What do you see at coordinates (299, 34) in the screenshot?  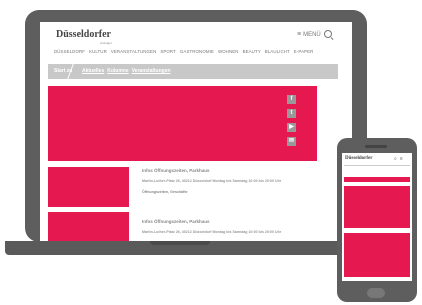 I see `hamburger-icon: ≡` at bounding box center [299, 34].